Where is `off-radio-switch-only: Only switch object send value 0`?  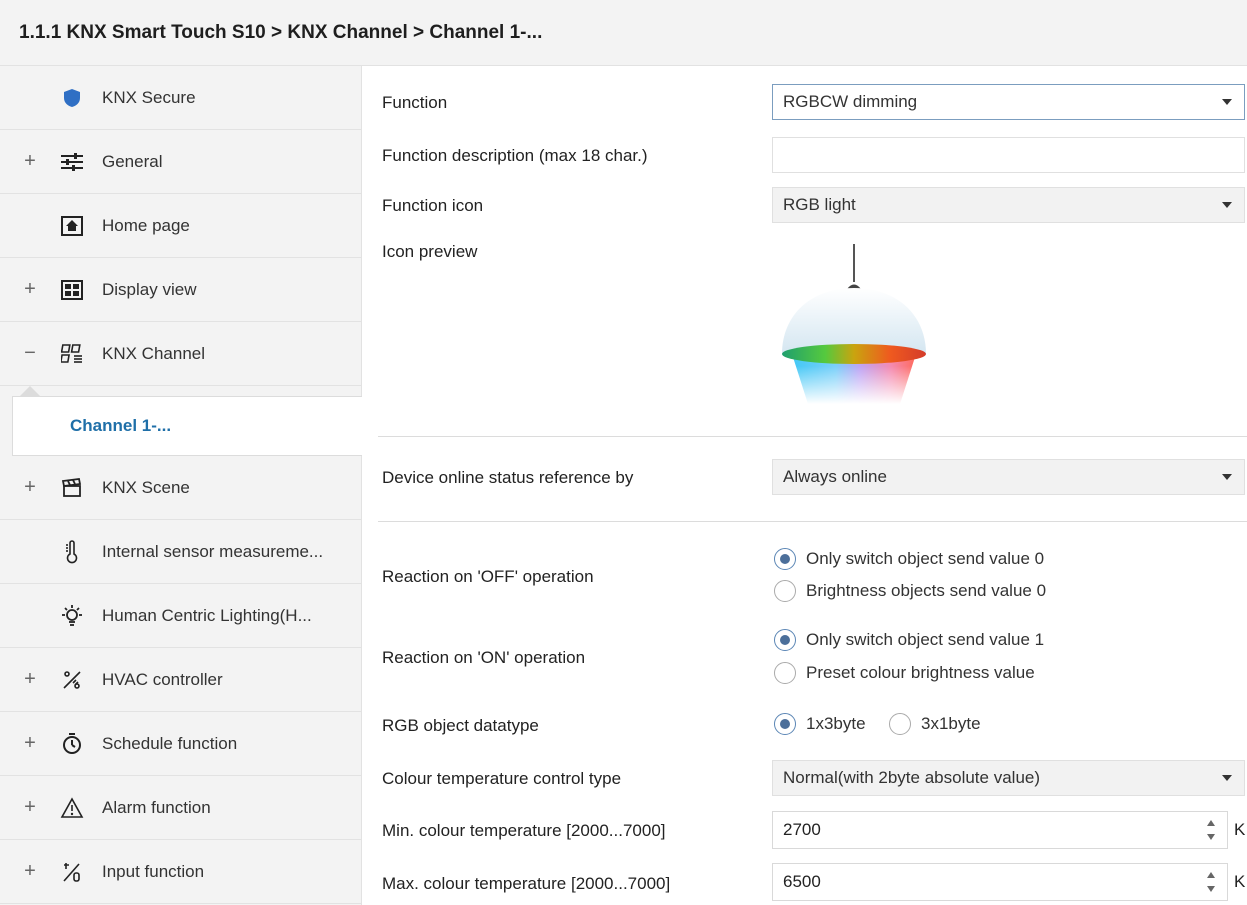
off-radio-switch-only: Only switch object send value 0 is located at coordinates (909, 559).